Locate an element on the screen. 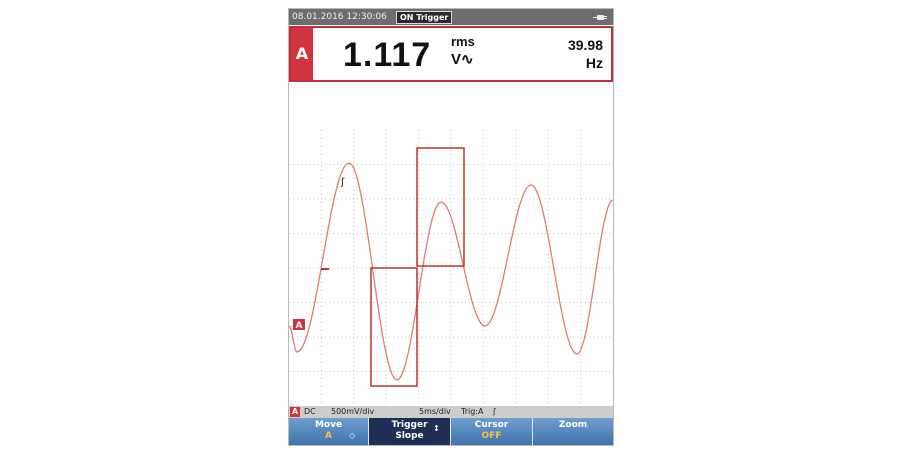 The width and height of the screenshot is (899, 452). unit-rms-label: rms is located at coordinates (463, 41).